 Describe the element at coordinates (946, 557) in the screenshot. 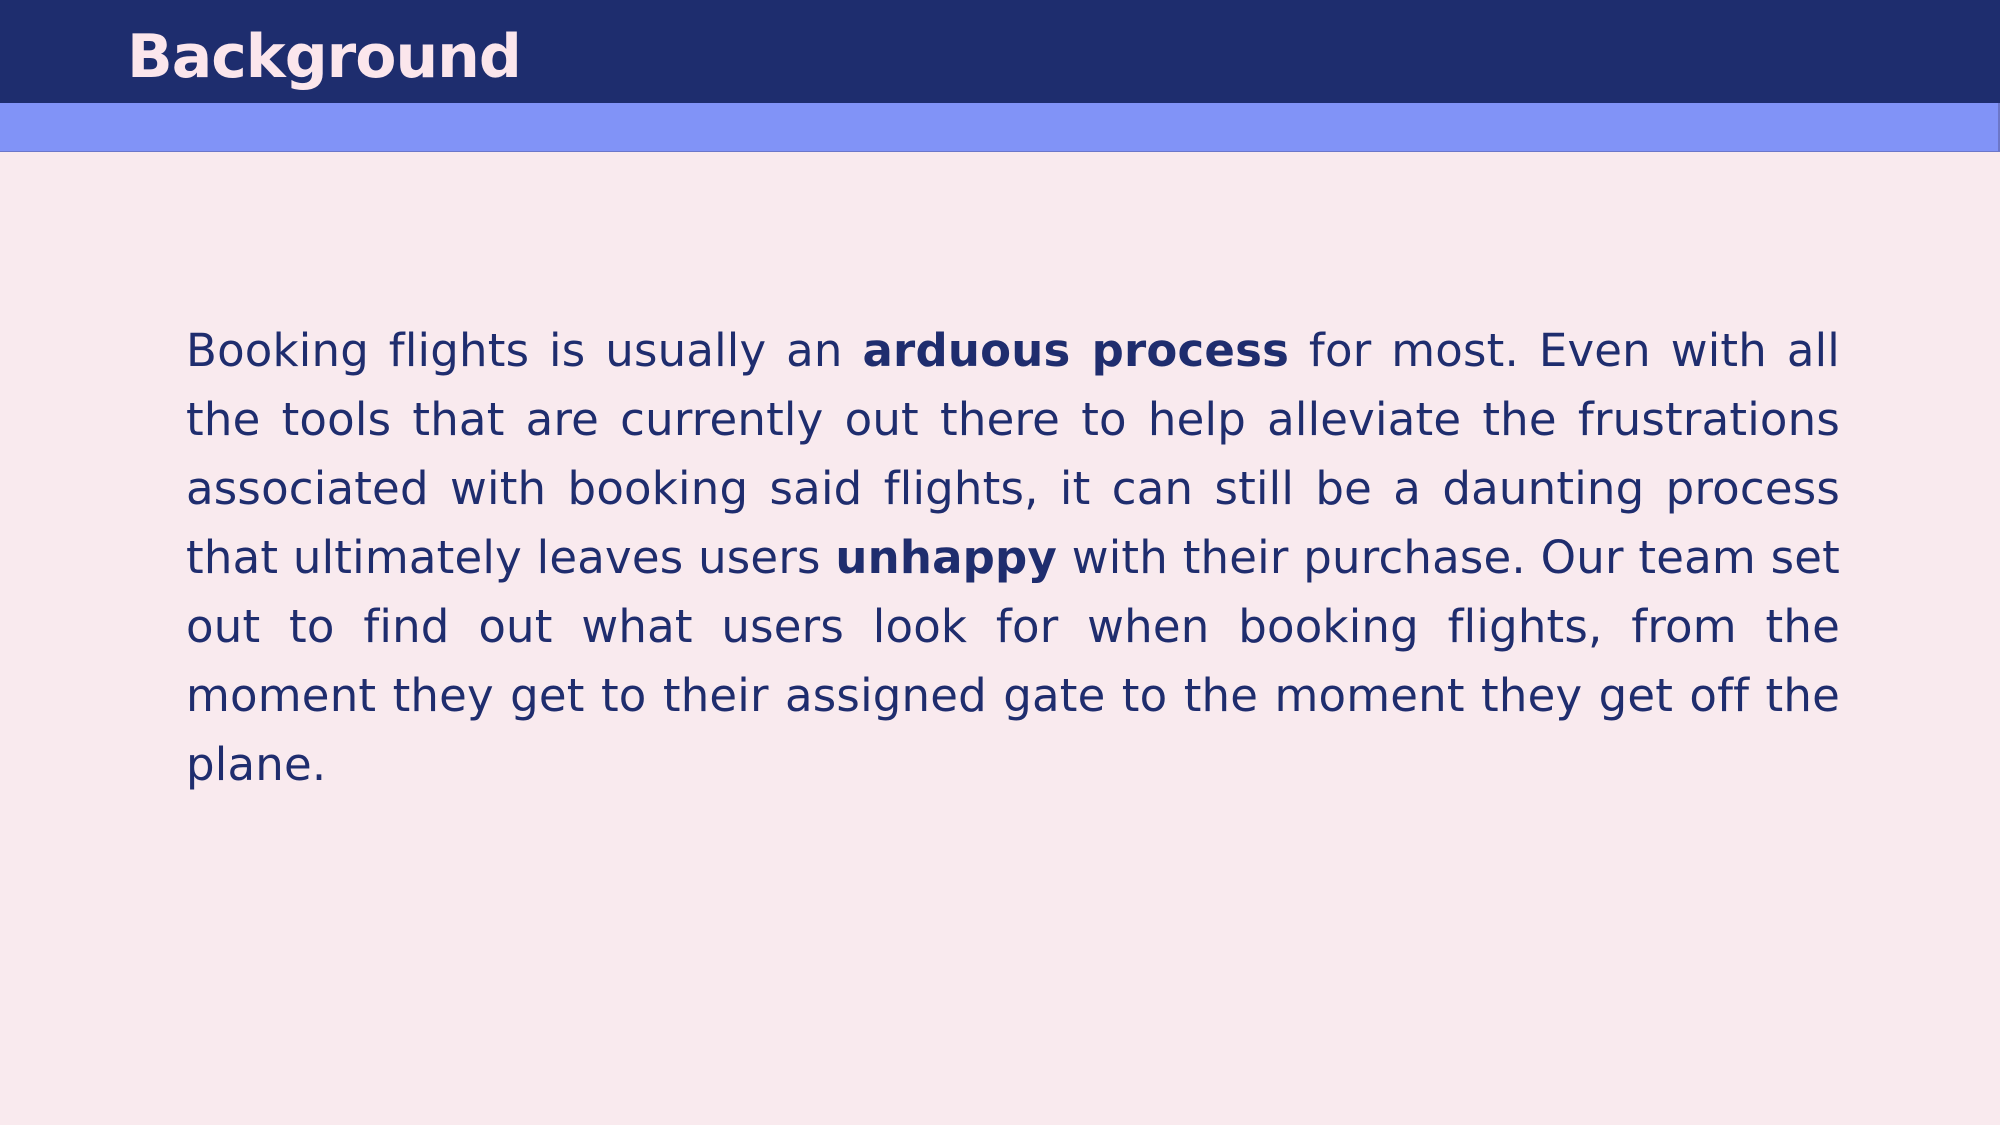

I see `emphasis-unhappy: unhappy` at that location.